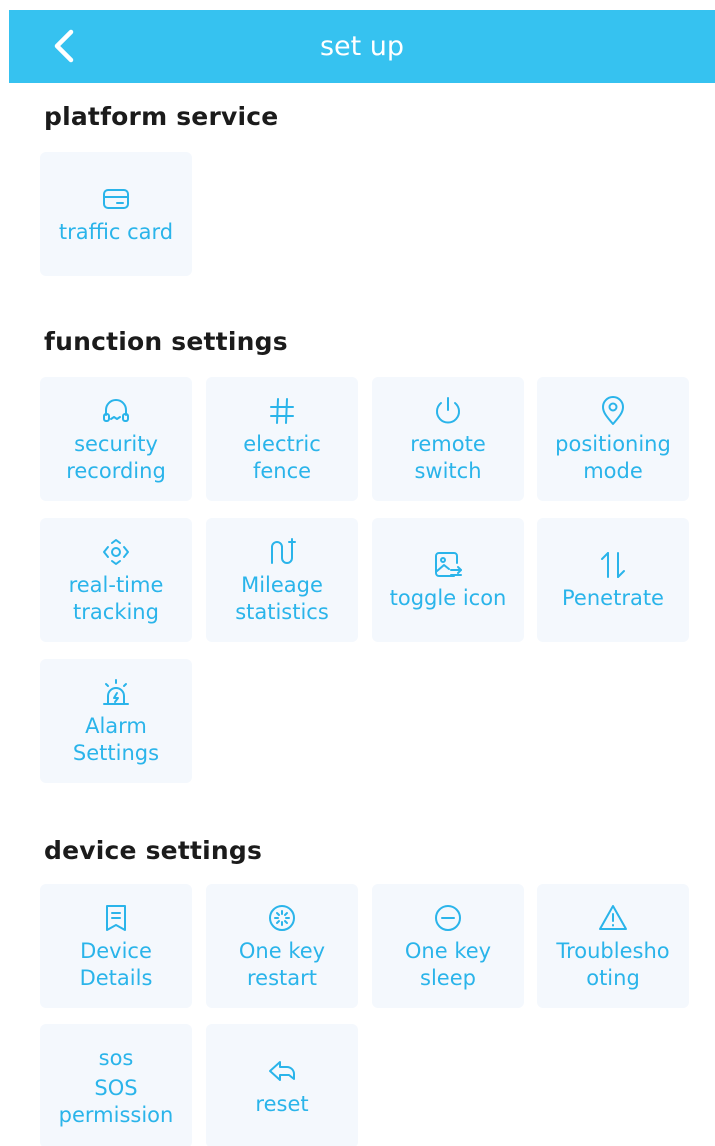  I want to click on page-title: set up, so click(362, 46).